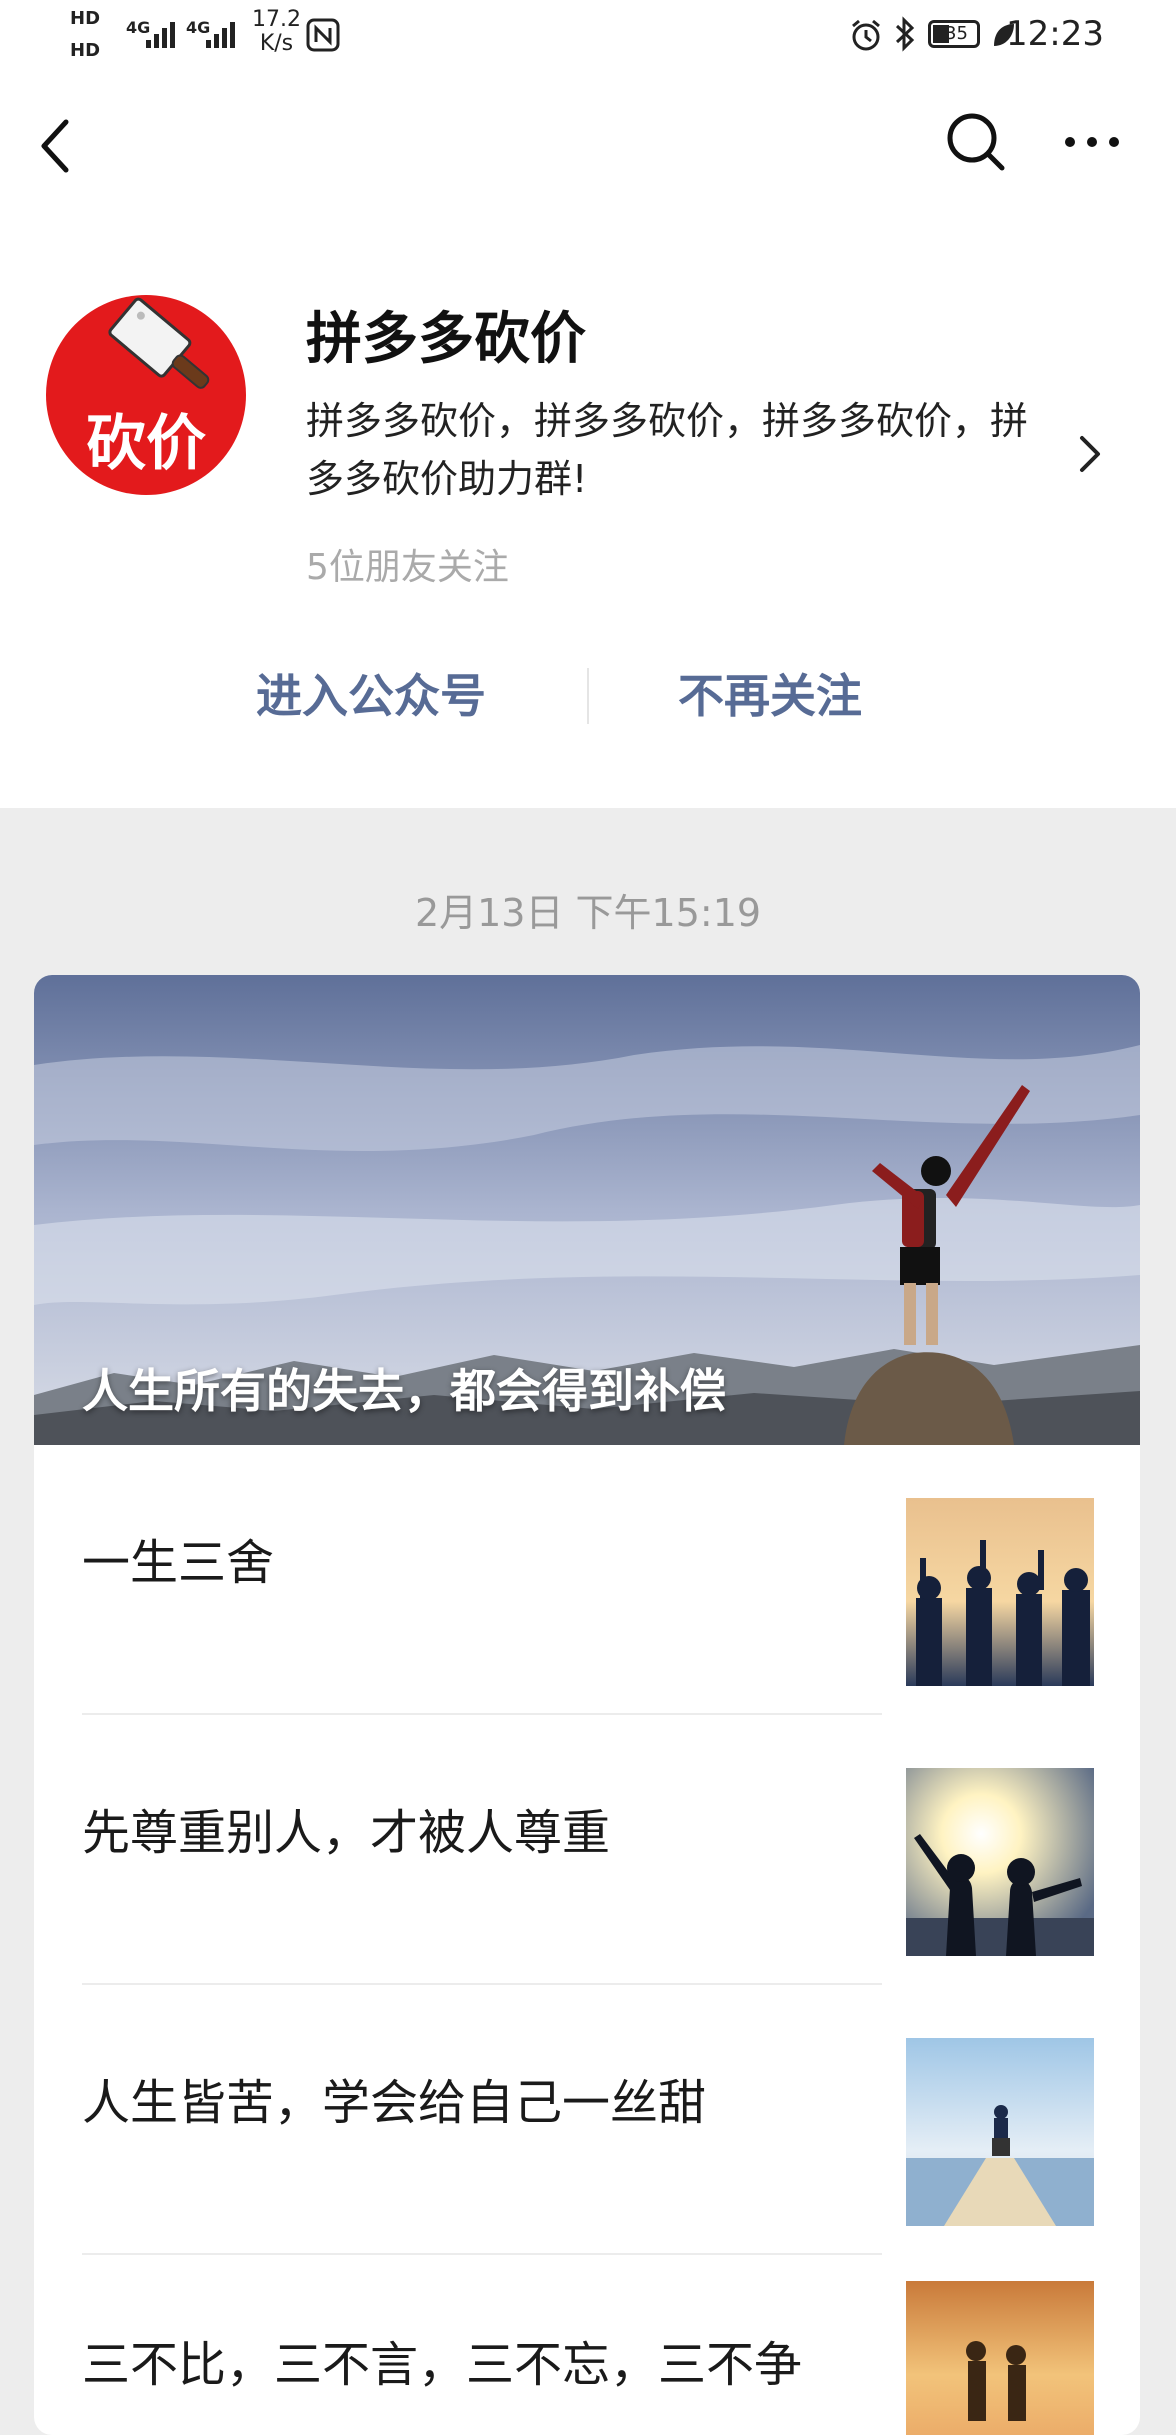 This screenshot has height=2435, width=1176. What do you see at coordinates (1055, 34) in the screenshot?
I see `clock: 12:23` at bounding box center [1055, 34].